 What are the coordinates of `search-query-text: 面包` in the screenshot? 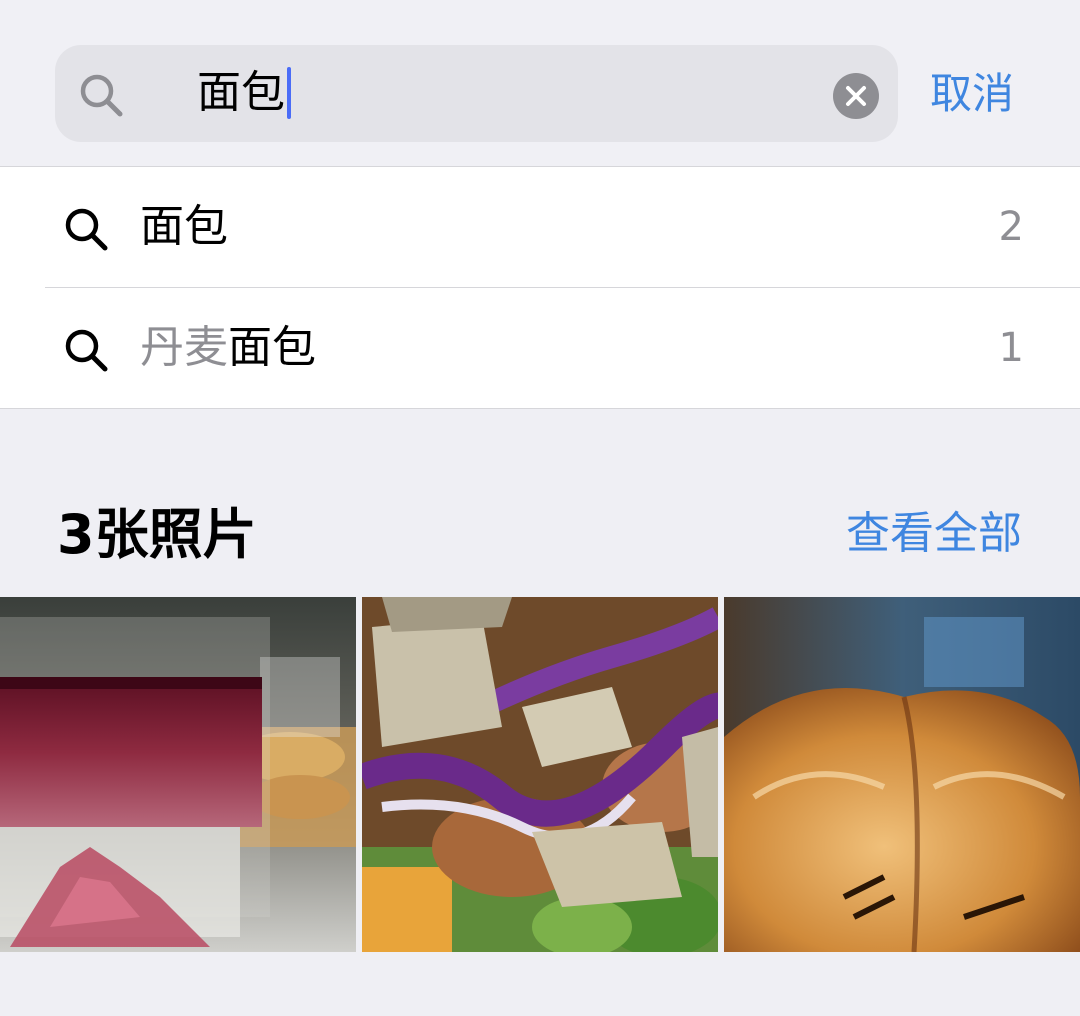 It's located at (241, 92).